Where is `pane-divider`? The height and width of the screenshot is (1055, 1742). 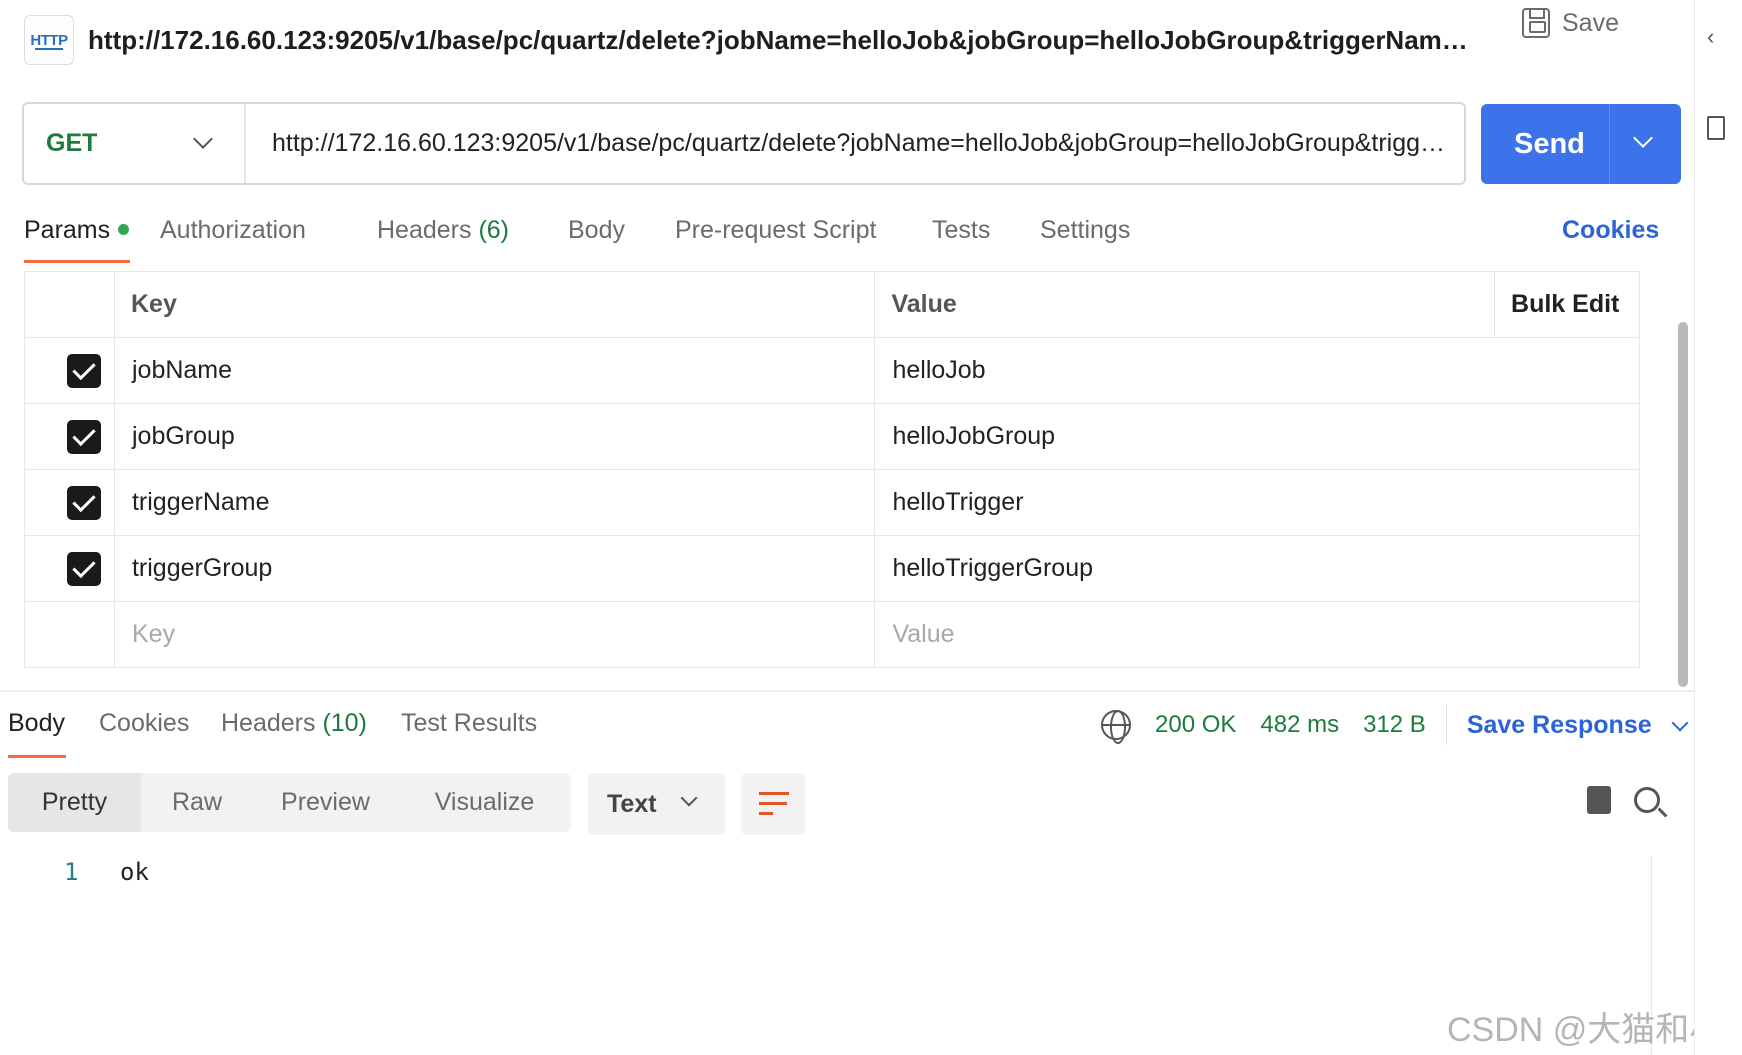
pane-divider is located at coordinates (847, 691).